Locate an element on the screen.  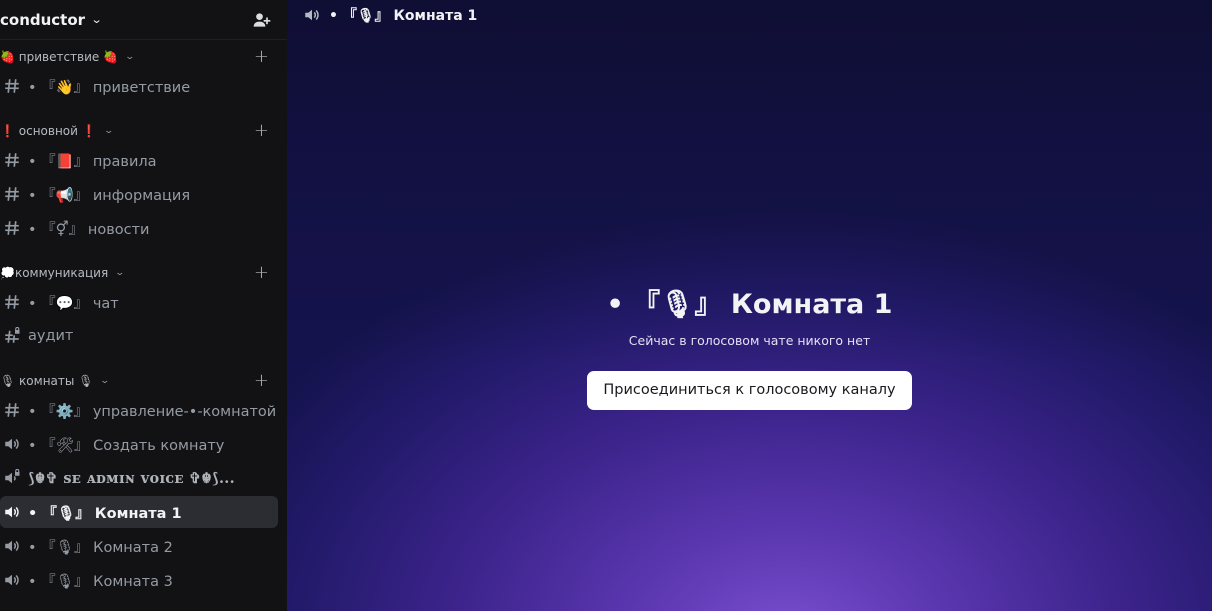
channel-name: • 『💬』 чат is located at coordinates (73, 303).